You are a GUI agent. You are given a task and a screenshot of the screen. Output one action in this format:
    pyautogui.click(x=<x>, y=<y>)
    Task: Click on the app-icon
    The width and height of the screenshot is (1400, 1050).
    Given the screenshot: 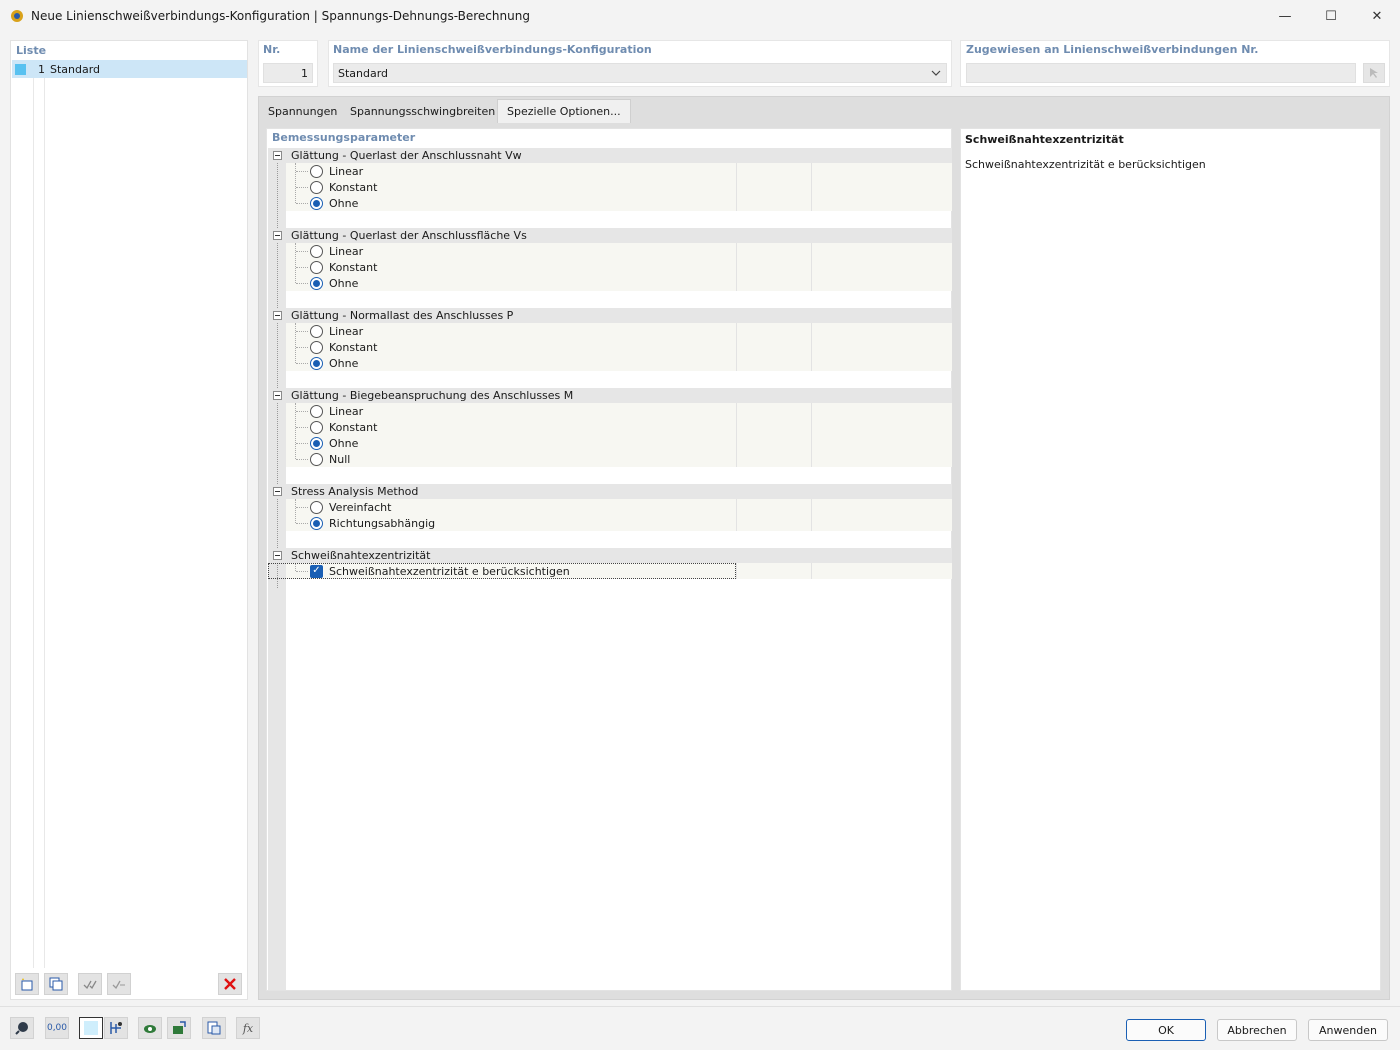 What is the action you would take?
    pyautogui.click(x=17, y=16)
    